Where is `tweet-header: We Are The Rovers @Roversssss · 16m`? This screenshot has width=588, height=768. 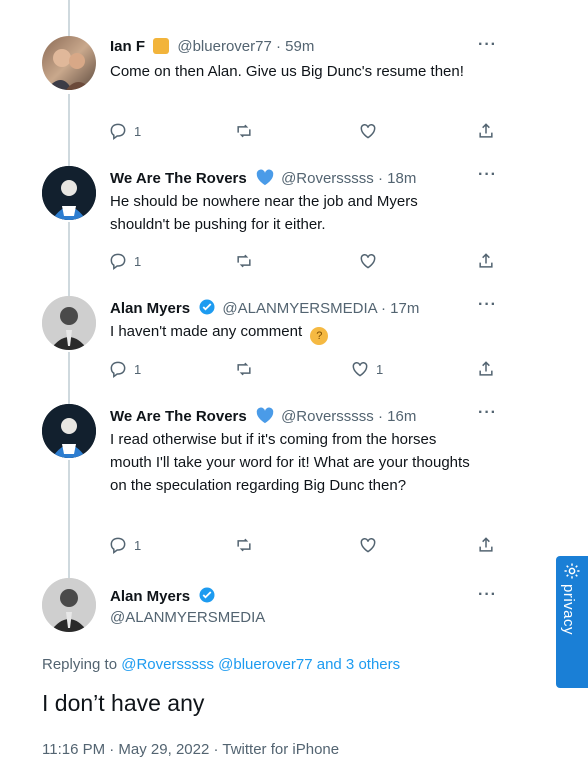
tweet-header: We Are The Rovers @Roversssss · 16m is located at coordinates (263, 415).